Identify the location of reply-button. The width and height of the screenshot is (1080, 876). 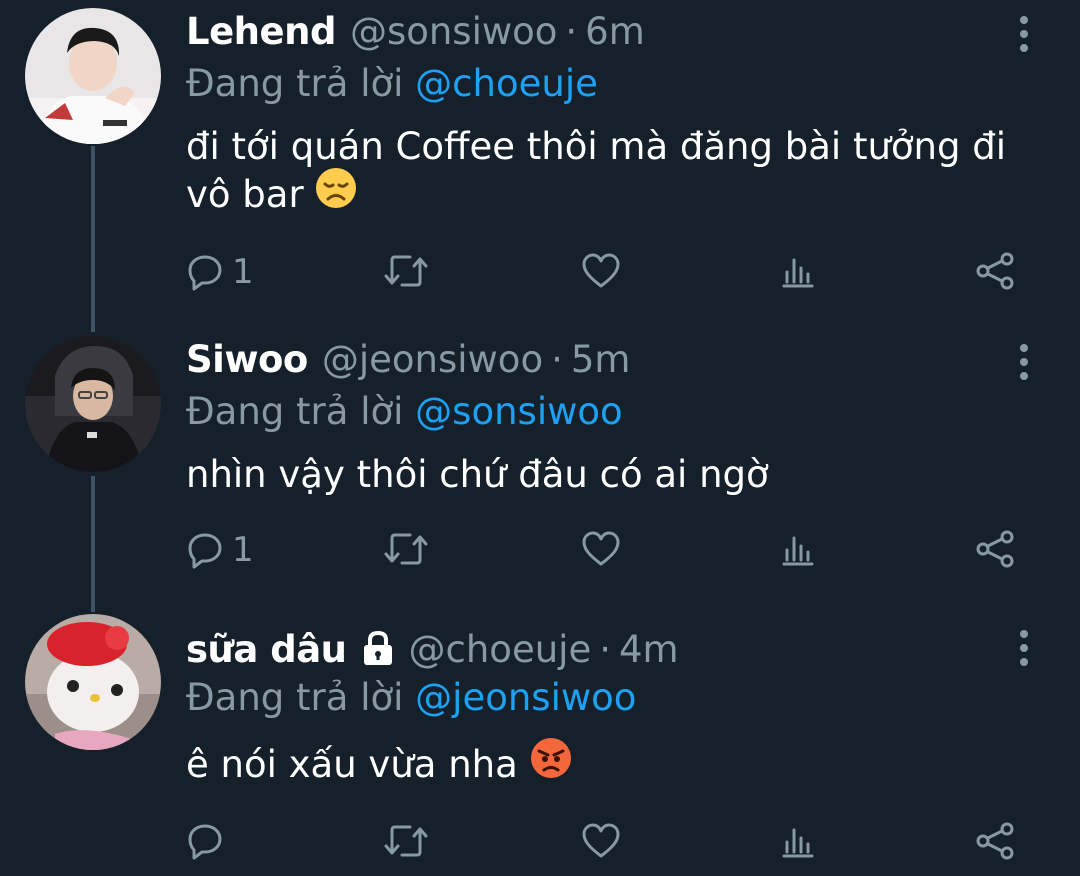
(209, 841).